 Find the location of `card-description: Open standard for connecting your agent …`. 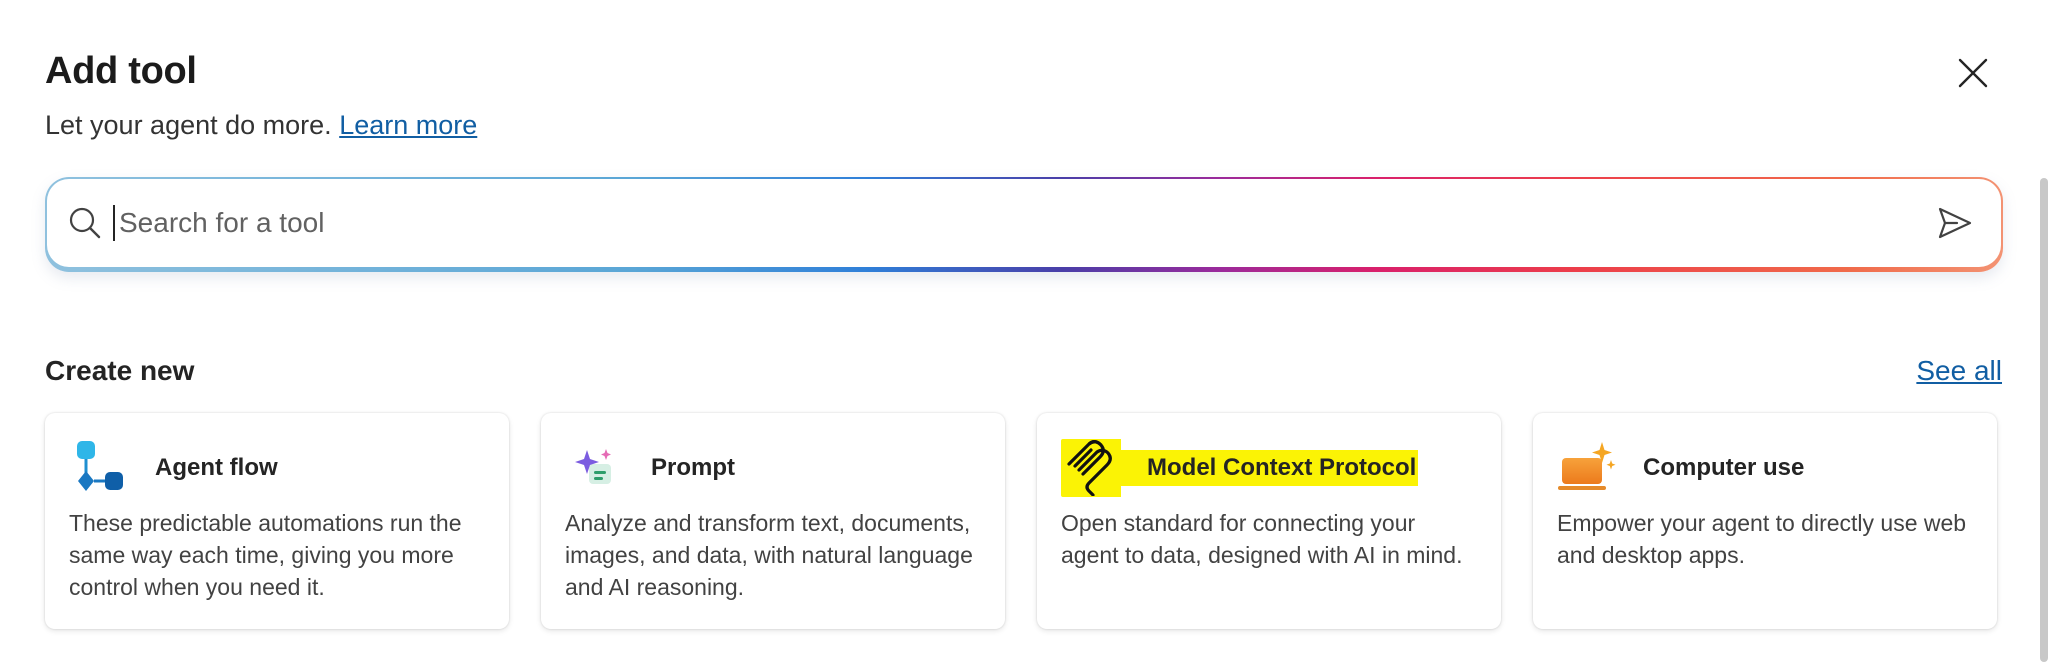

card-description: Open standard for connecting your agent … is located at coordinates (1262, 539).